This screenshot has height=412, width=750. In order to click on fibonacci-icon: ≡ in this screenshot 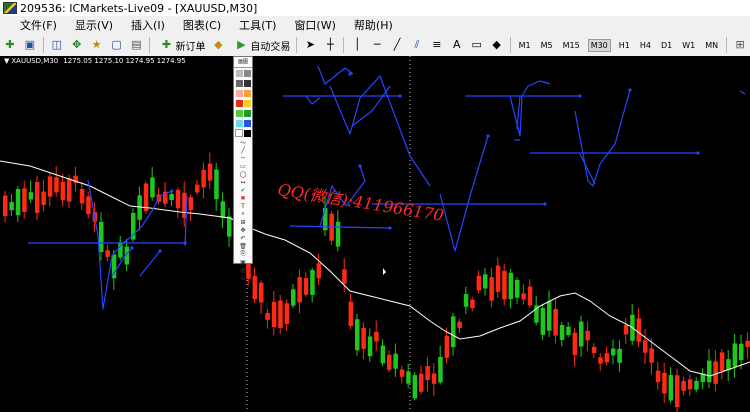, I will do `click(437, 45)`.